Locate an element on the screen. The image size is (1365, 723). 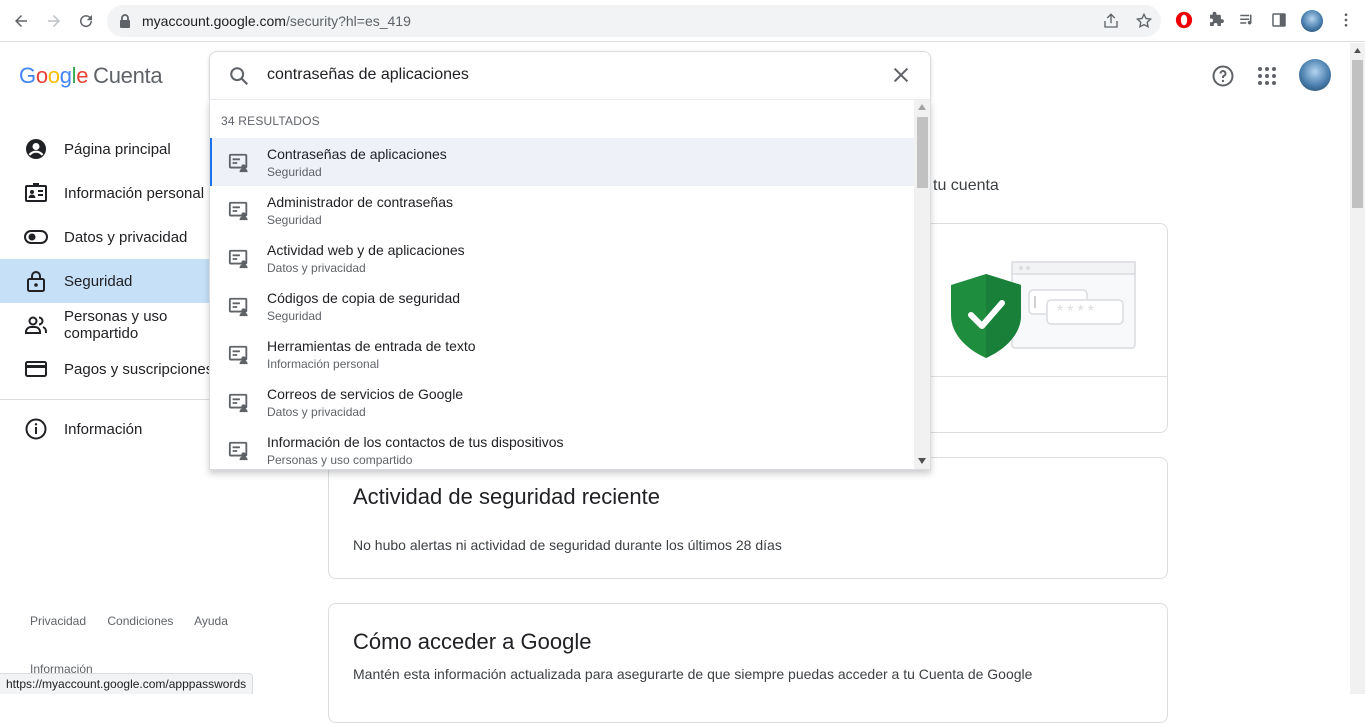
sidebar-item-people-sharing: Personas y uso compartido is located at coordinates (115, 325).